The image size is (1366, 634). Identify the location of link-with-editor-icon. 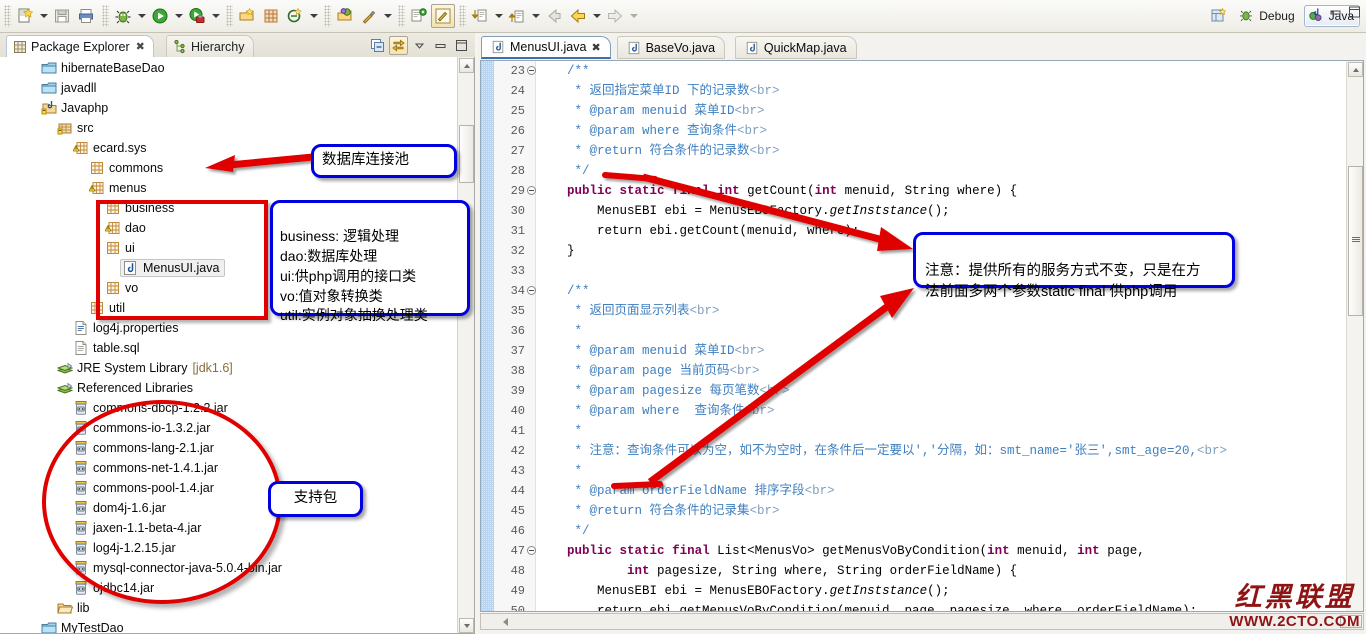
(398, 45).